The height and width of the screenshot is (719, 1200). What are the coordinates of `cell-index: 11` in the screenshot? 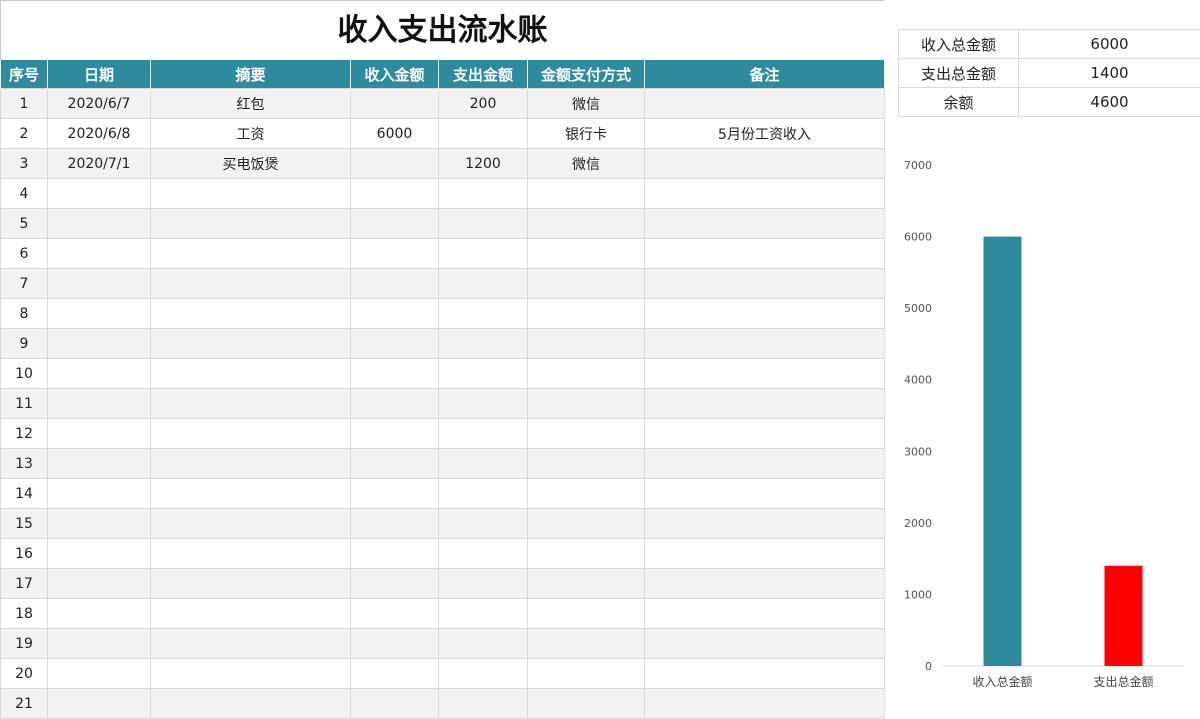 It's located at (24, 404).